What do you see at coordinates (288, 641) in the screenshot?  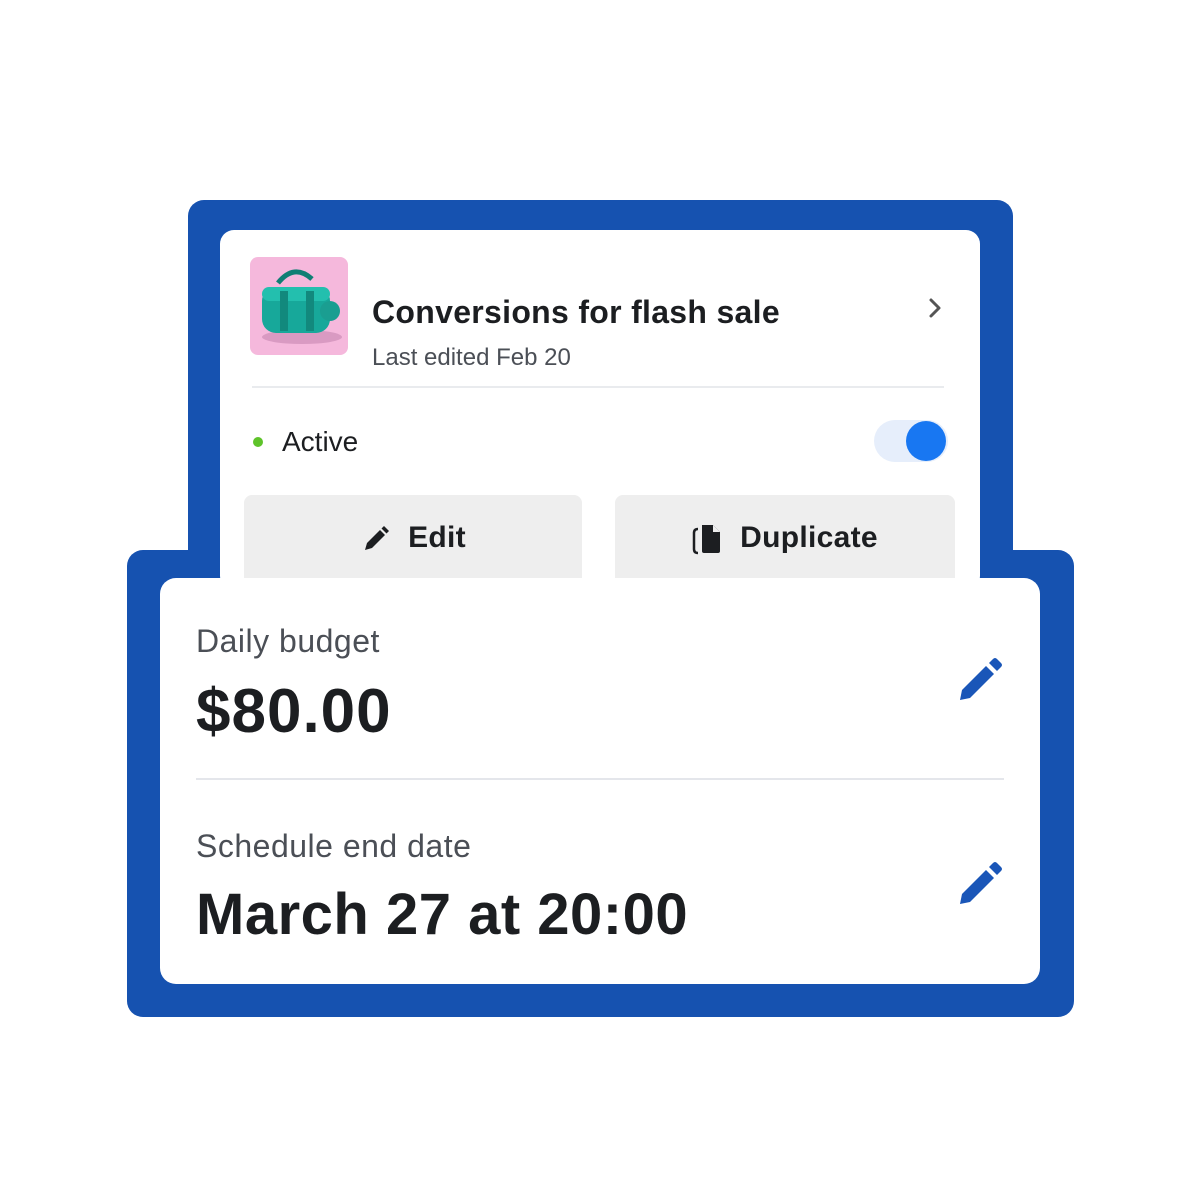 I see `daily-budget-label: Daily budget` at bounding box center [288, 641].